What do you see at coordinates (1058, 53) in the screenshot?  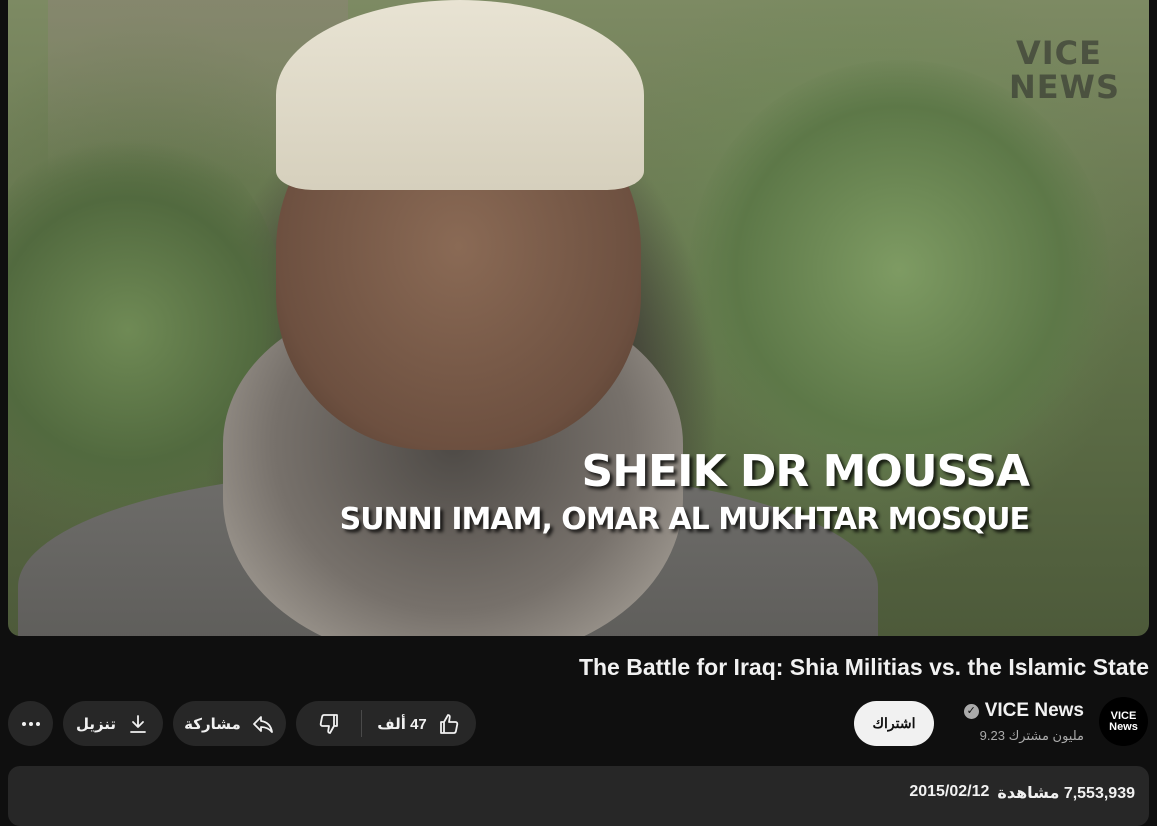 I see `watermark-line1: VICE` at bounding box center [1058, 53].